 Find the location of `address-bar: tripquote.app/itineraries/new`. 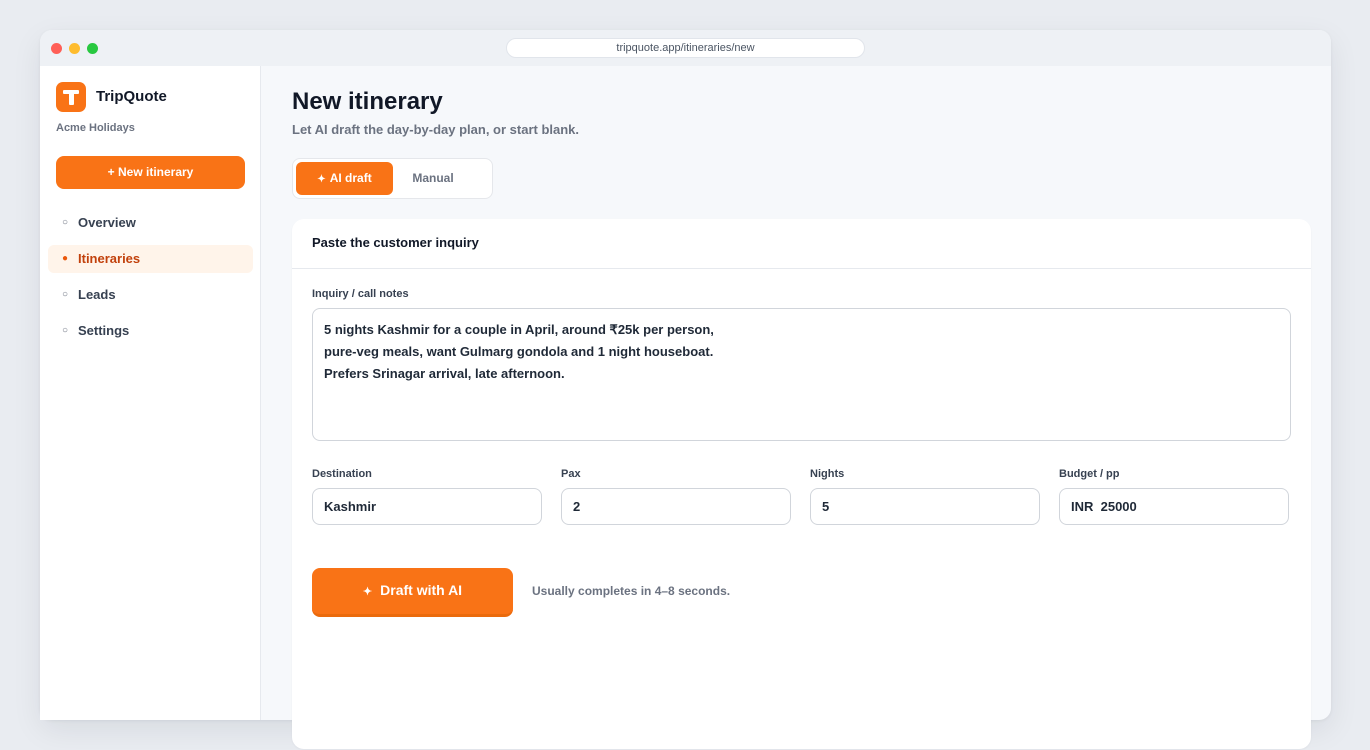

address-bar: tripquote.app/itineraries/new is located at coordinates (685, 48).